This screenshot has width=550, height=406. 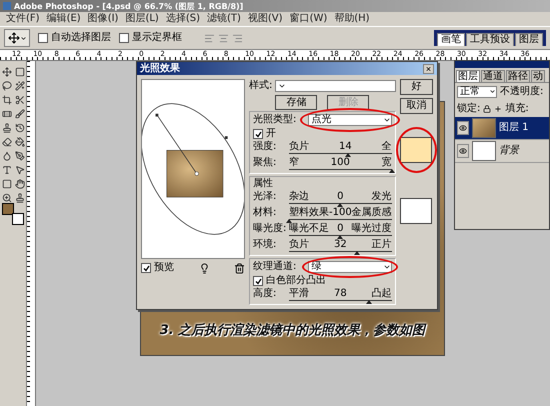 What do you see at coordinates (193, 169) in the screenshot?
I see `light-preview-drawing` at bounding box center [193, 169].